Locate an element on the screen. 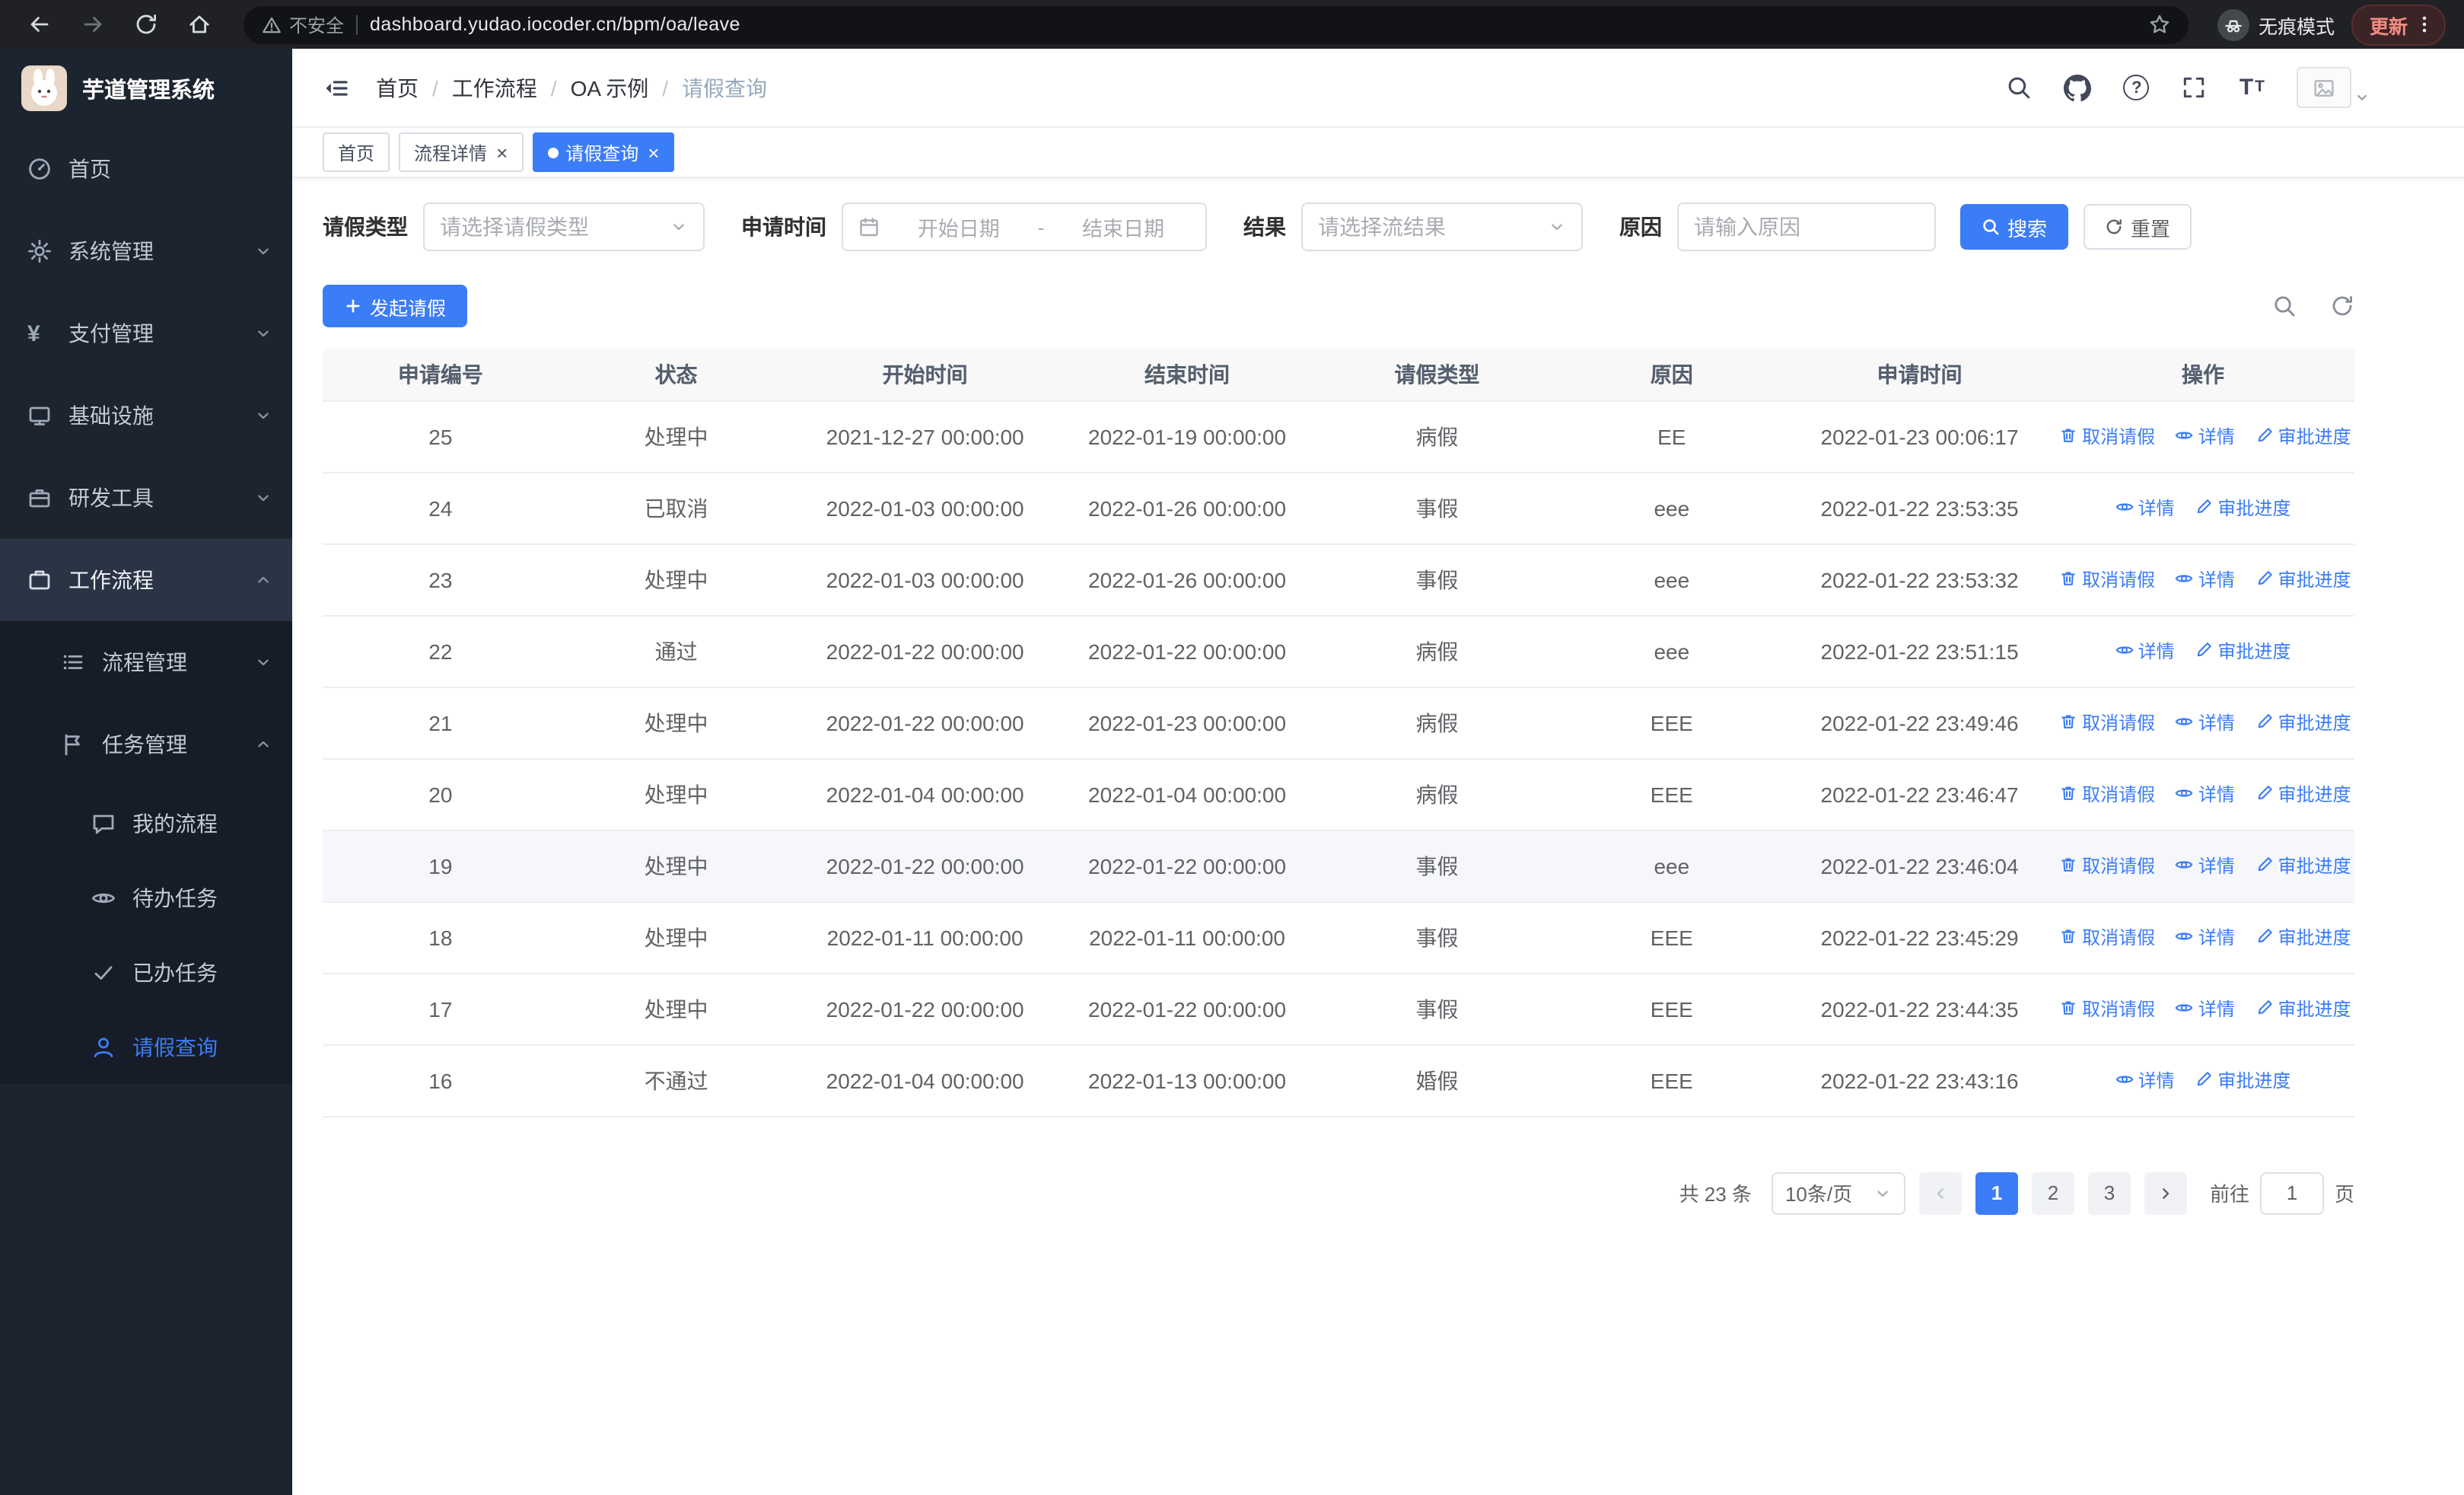 This screenshot has width=2464, height=1495. dashboard-icon is located at coordinates (39, 169).